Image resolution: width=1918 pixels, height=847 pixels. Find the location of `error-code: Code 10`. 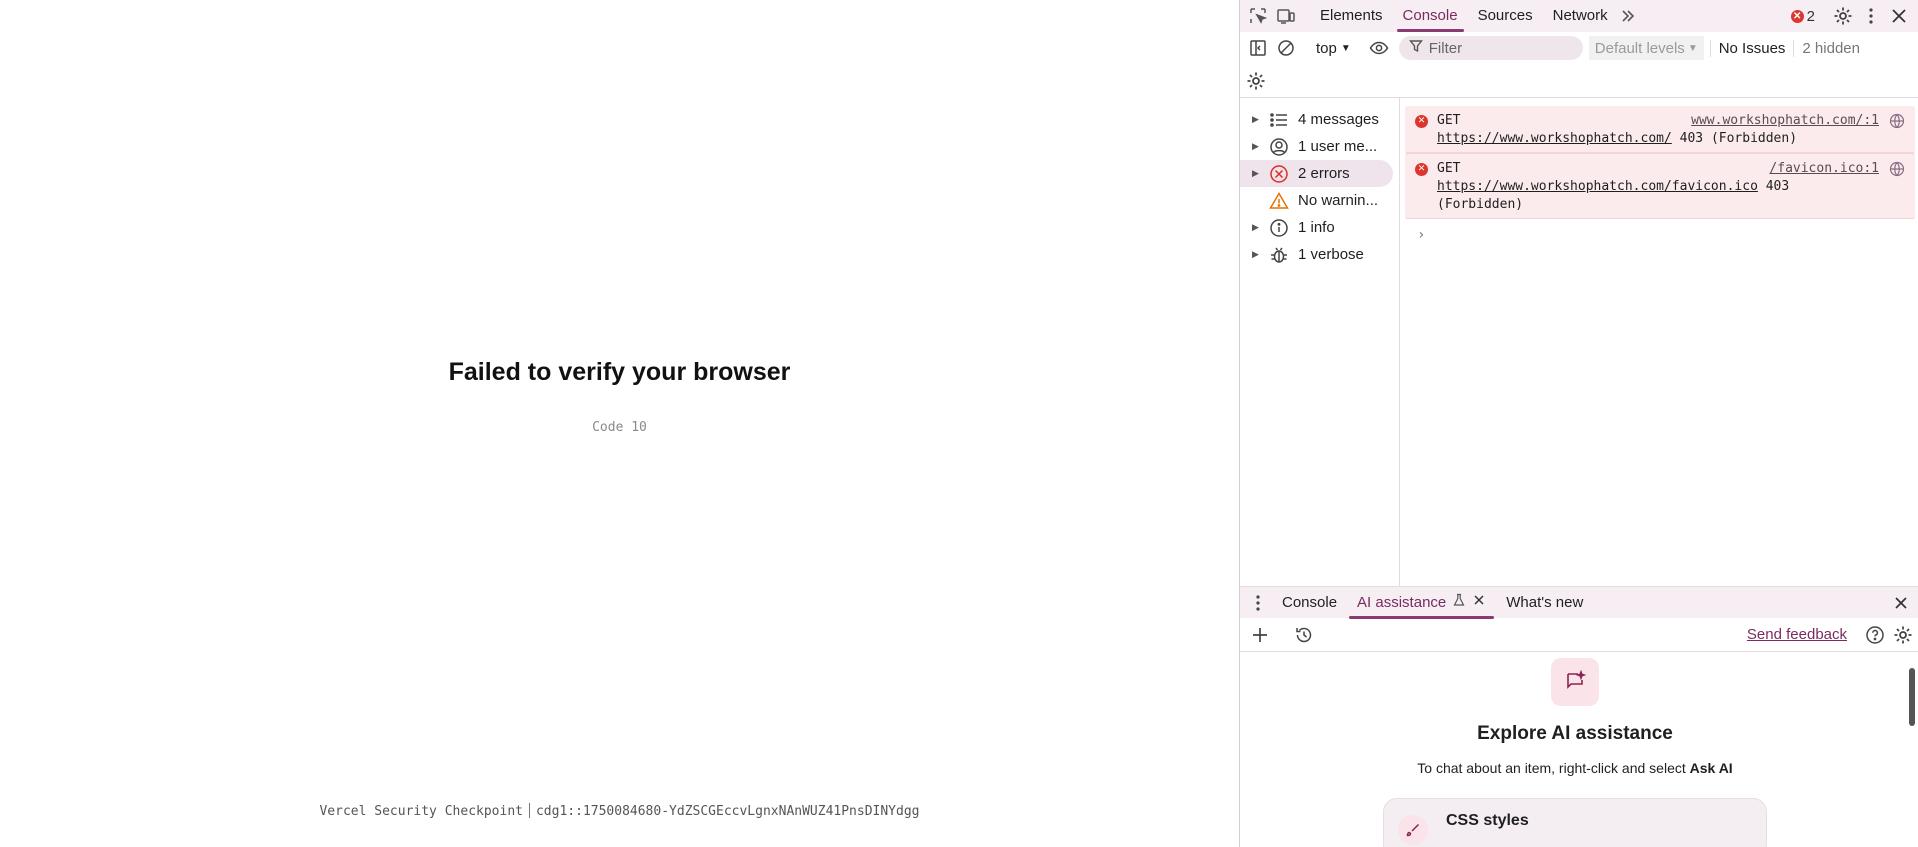

error-code: Code 10 is located at coordinates (619, 427).